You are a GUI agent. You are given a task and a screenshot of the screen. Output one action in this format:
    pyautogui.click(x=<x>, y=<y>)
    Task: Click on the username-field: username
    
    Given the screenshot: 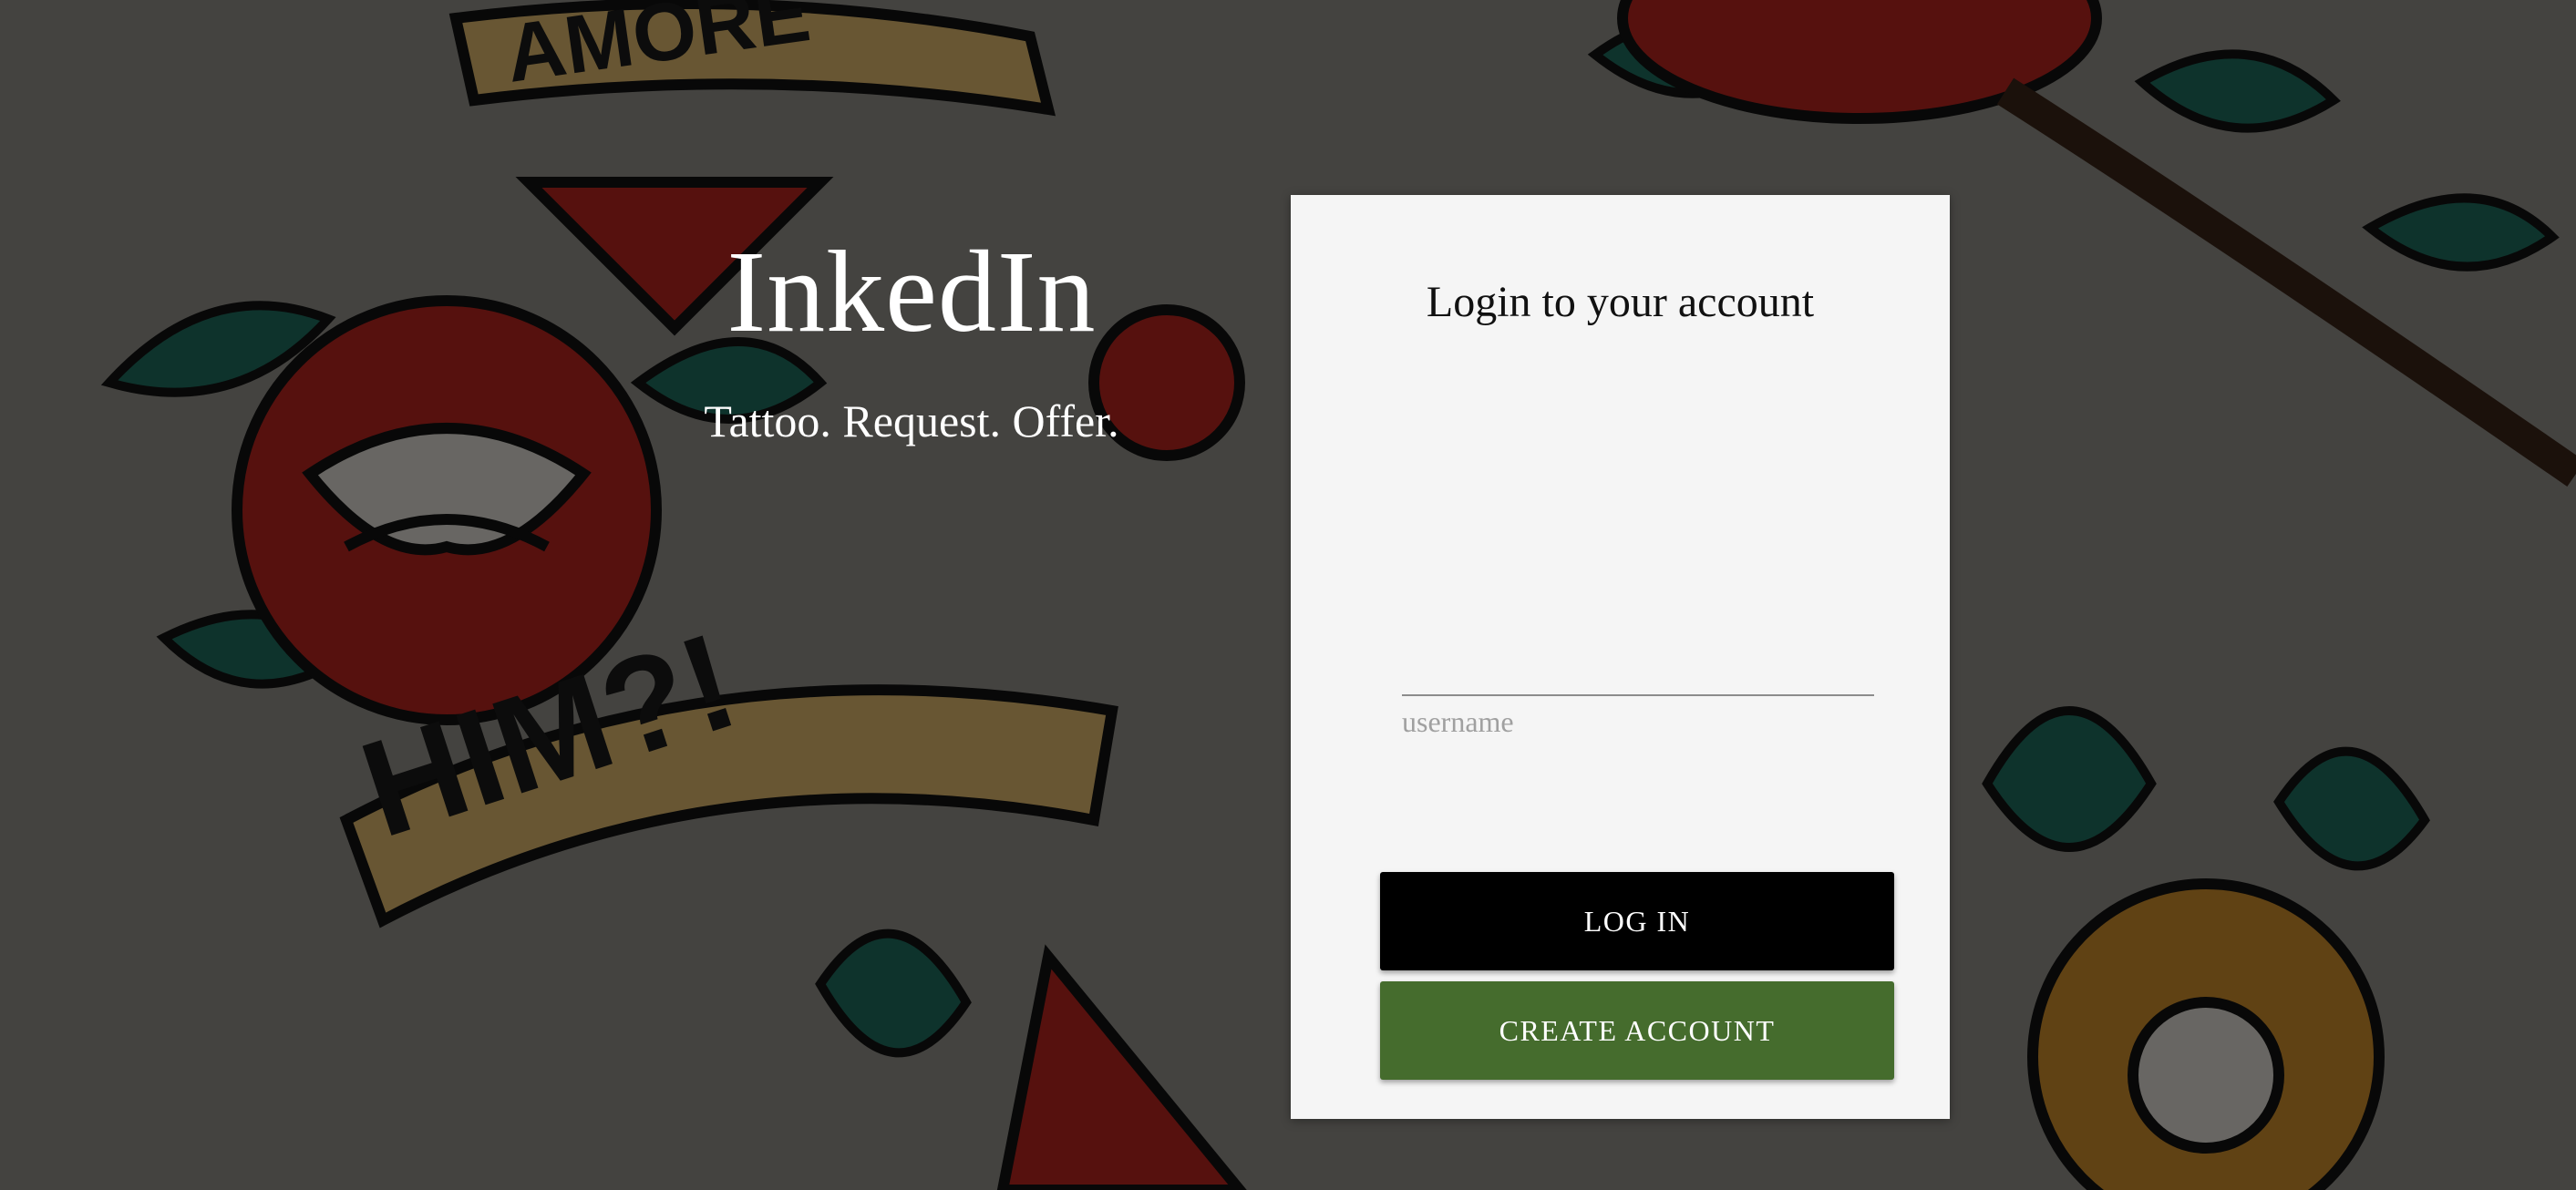 What is the action you would take?
    pyautogui.click(x=1638, y=668)
    